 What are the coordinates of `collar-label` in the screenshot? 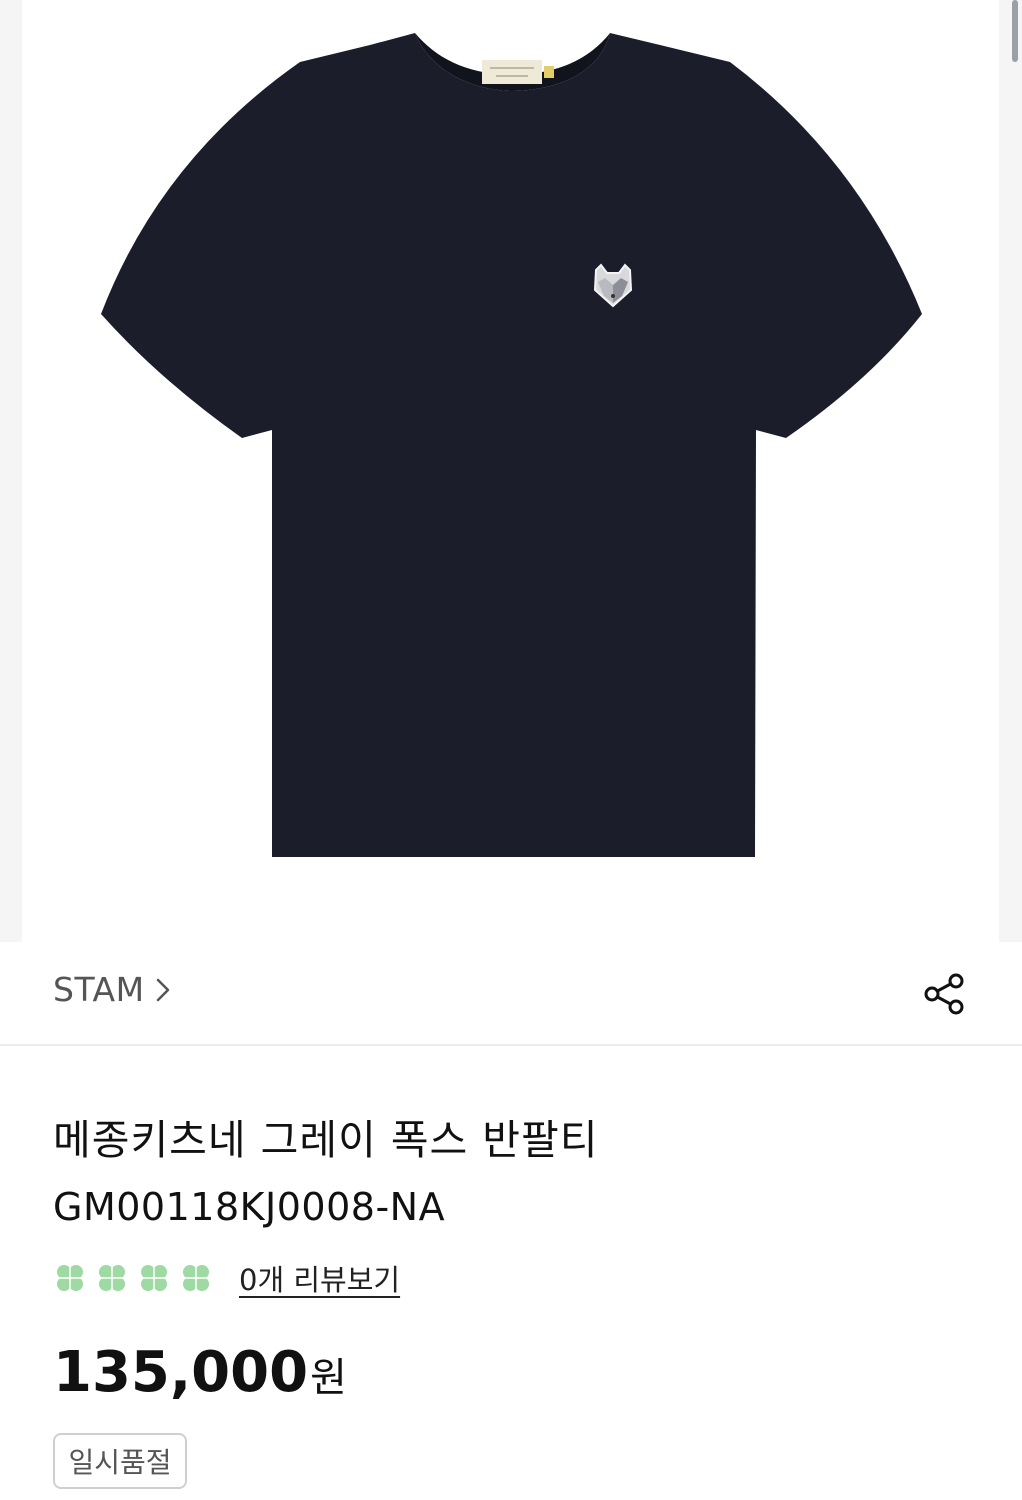 It's located at (512, 72).